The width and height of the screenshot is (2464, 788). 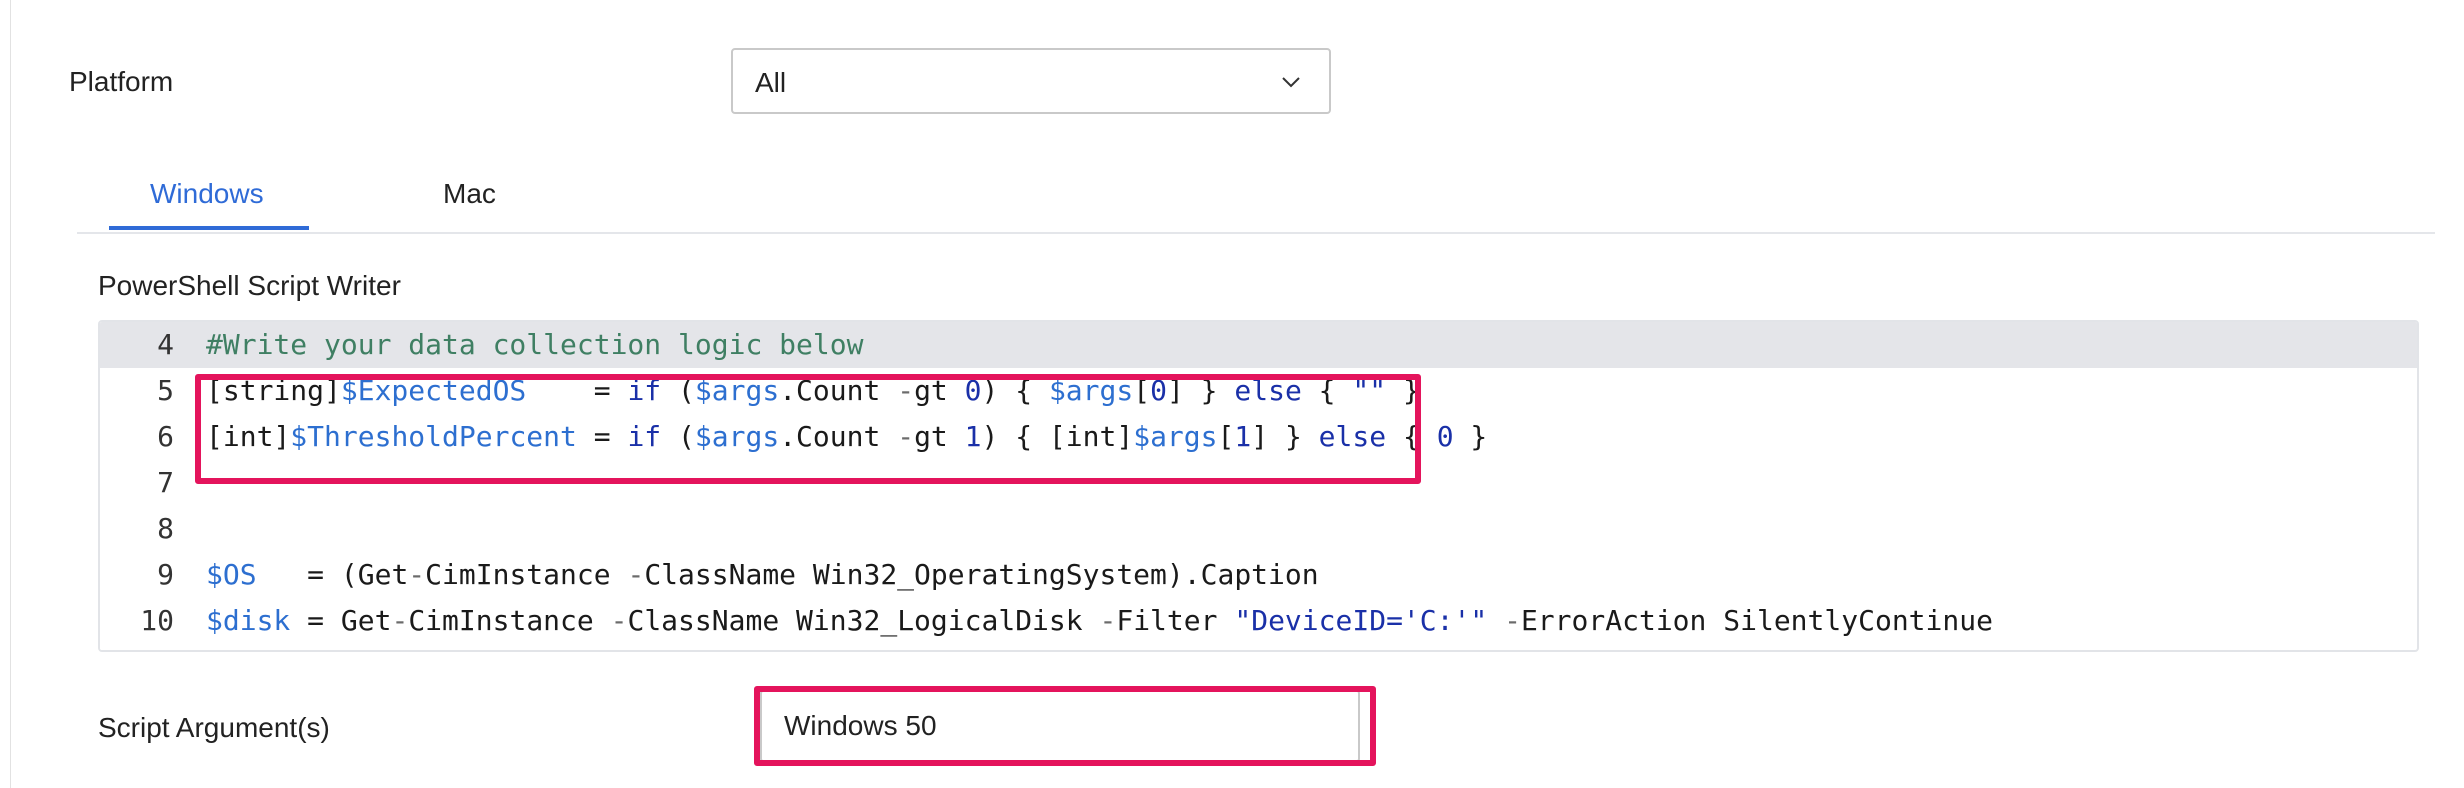 I want to click on line-number: 6, so click(x=165, y=436).